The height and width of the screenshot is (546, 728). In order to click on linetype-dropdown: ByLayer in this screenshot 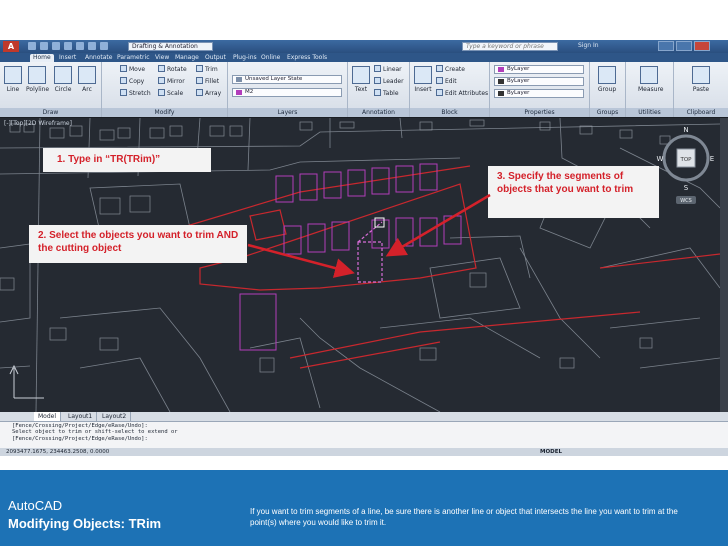, I will do `click(539, 81)`.